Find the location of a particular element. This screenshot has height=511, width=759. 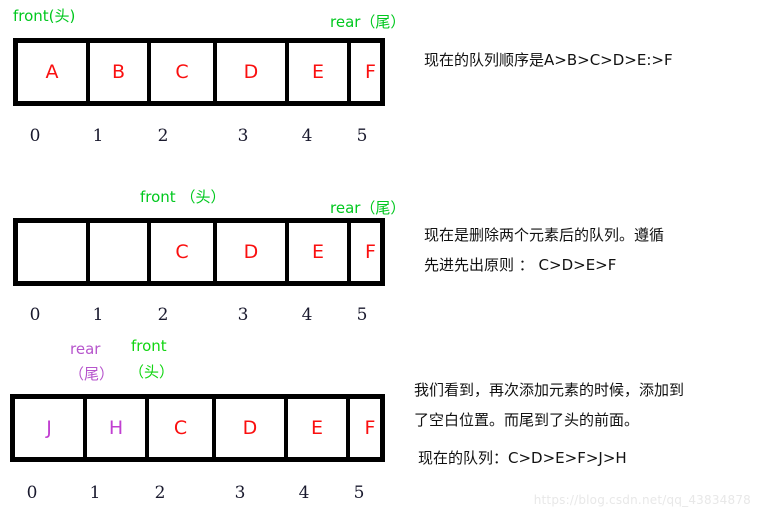

cell-value: B is located at coordinates (118, 71).